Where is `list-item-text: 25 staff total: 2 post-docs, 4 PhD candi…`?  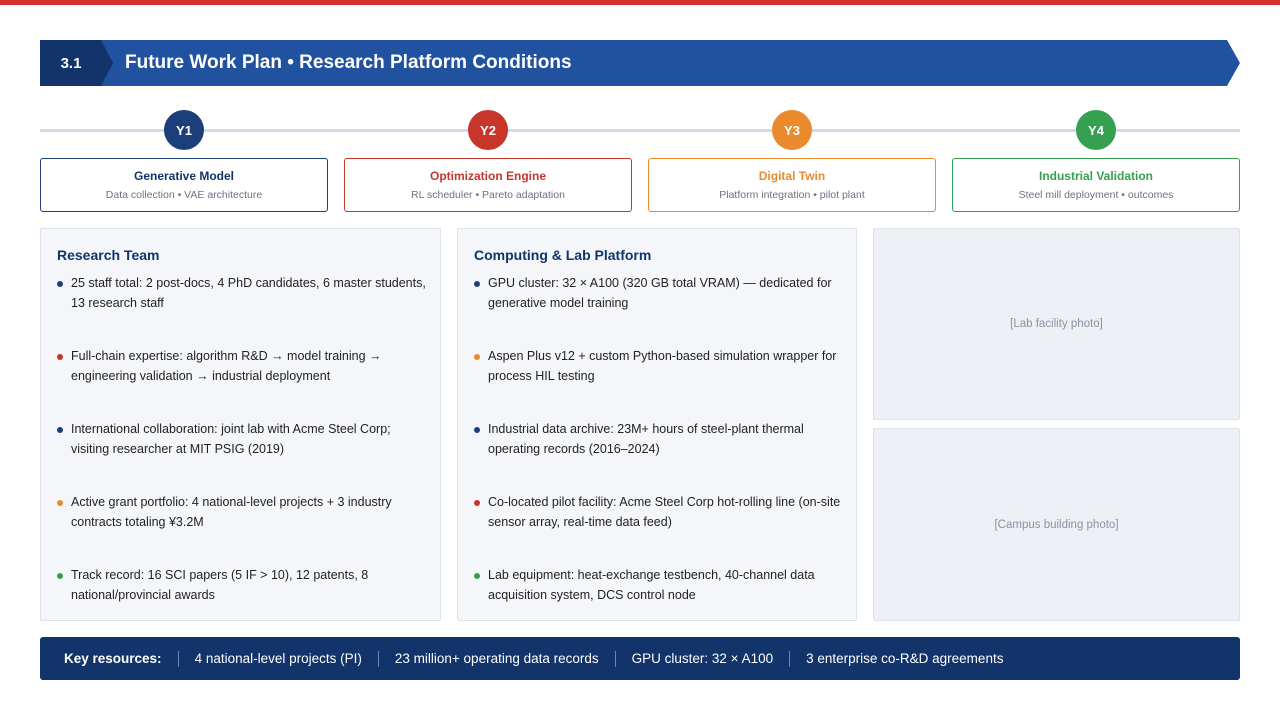 list-item-text: 25 staff total: 2 post-docs, 4 PhD candi… is located at coordinates (248, 293).